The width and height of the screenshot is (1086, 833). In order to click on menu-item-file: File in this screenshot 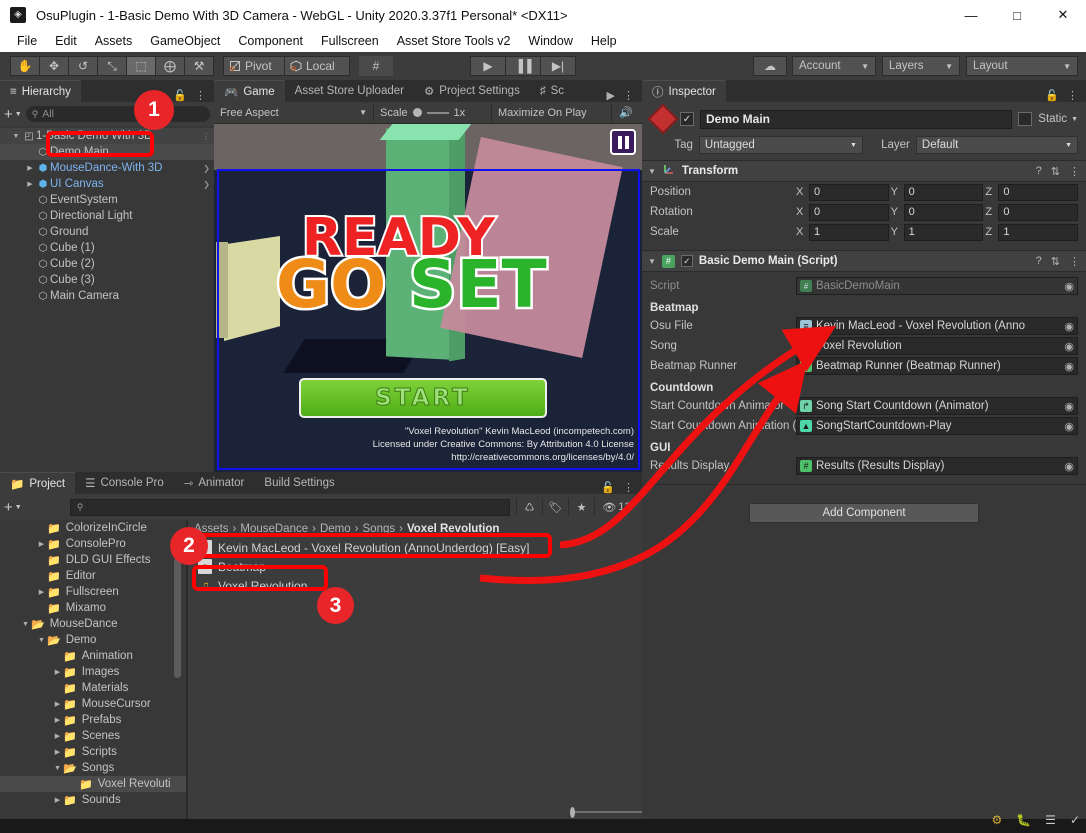, I will do `click(27, 41)`.